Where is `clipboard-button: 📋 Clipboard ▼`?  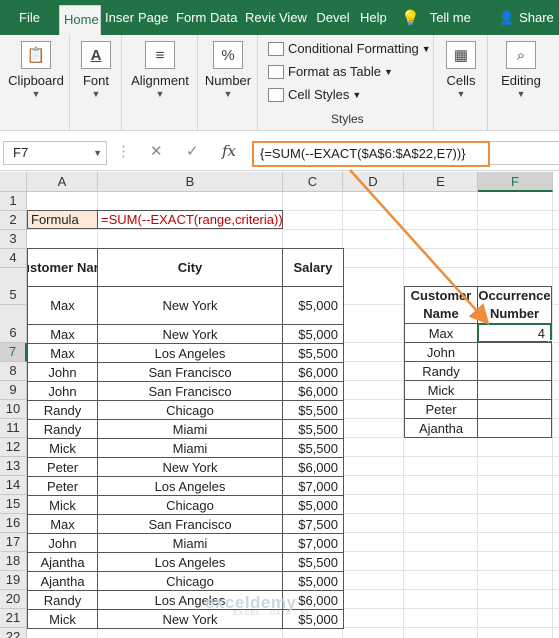 clipboard-button: 📋 Clipboard ▼ is located at coordinates (36, 70).